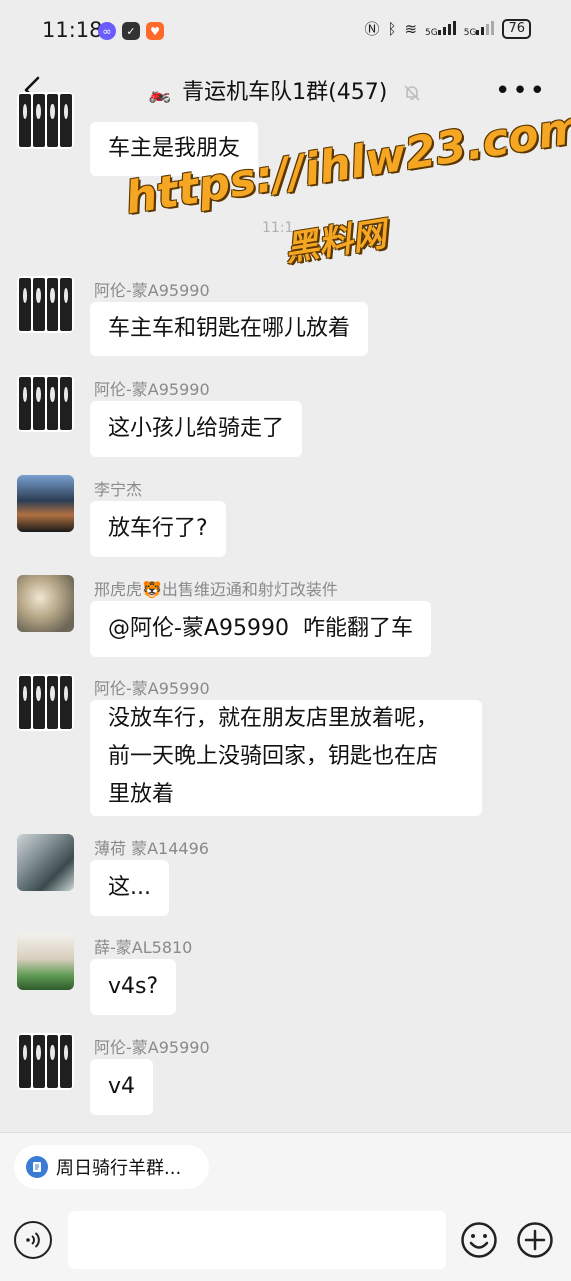 Image resolution: width=571 pixels, height=1281 pixels. Describe the element at coordinates (372, 29) in the screenshot. I see `nfc-icon: Ⓝ` at that location.